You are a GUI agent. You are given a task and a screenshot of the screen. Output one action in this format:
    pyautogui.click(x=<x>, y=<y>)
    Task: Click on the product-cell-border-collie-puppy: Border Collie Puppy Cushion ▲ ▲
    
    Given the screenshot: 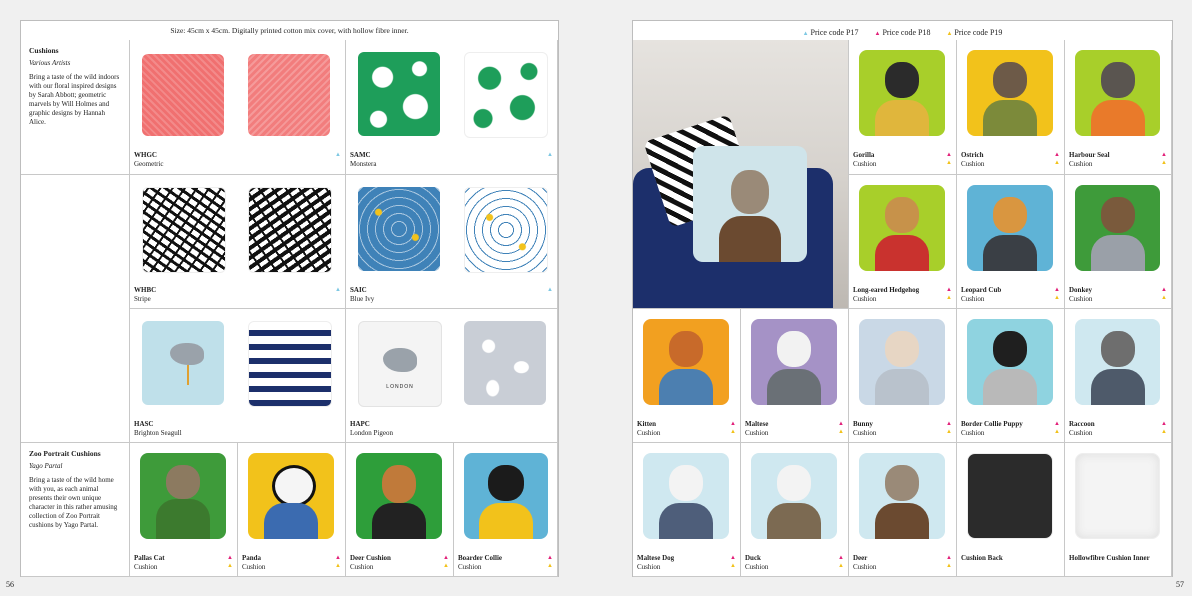 What is the action you would take?
    pyautogui.click(x=1011, y=376)
    